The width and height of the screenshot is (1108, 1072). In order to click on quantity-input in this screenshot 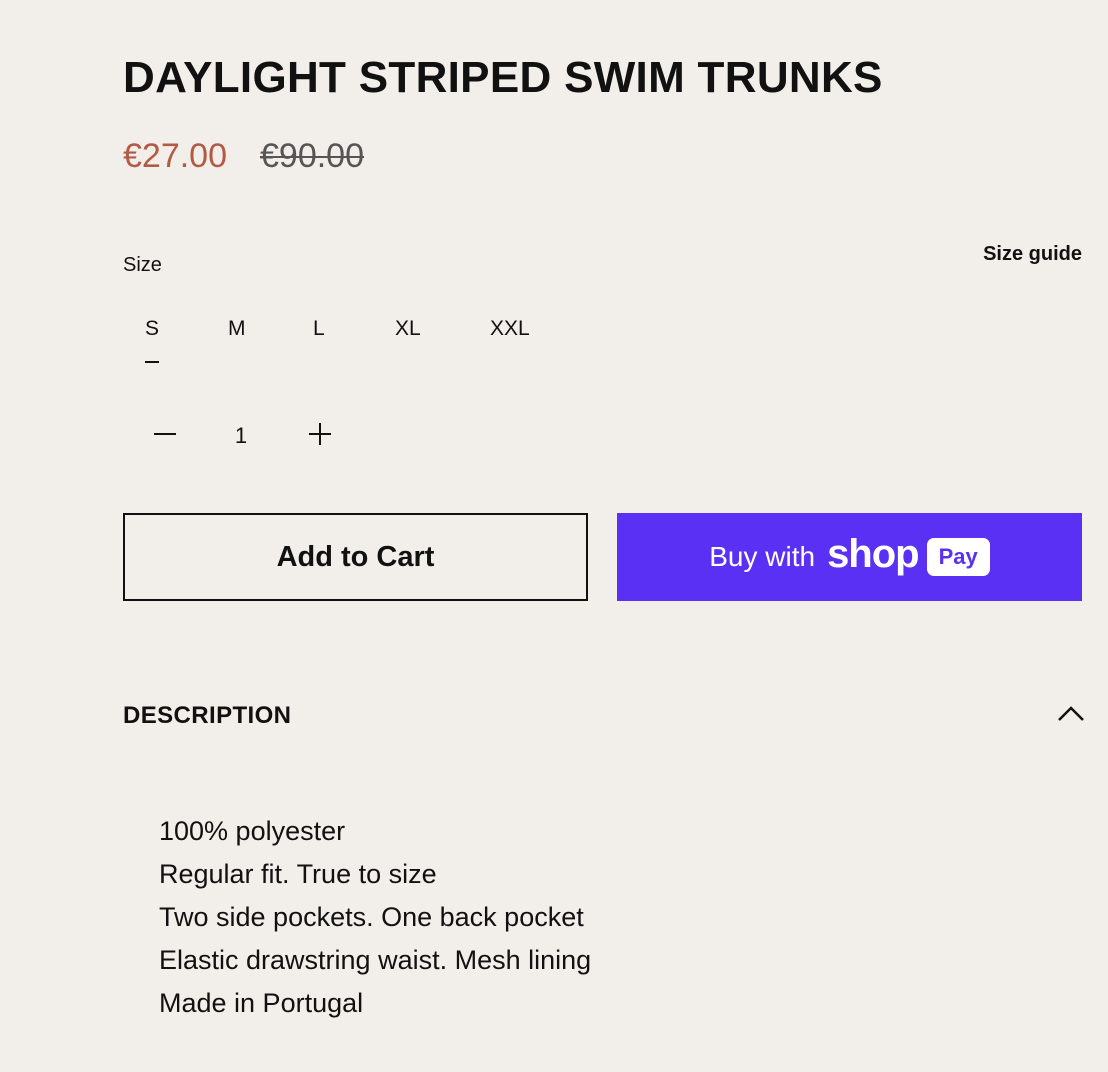, I will do `click(241, 436)`.